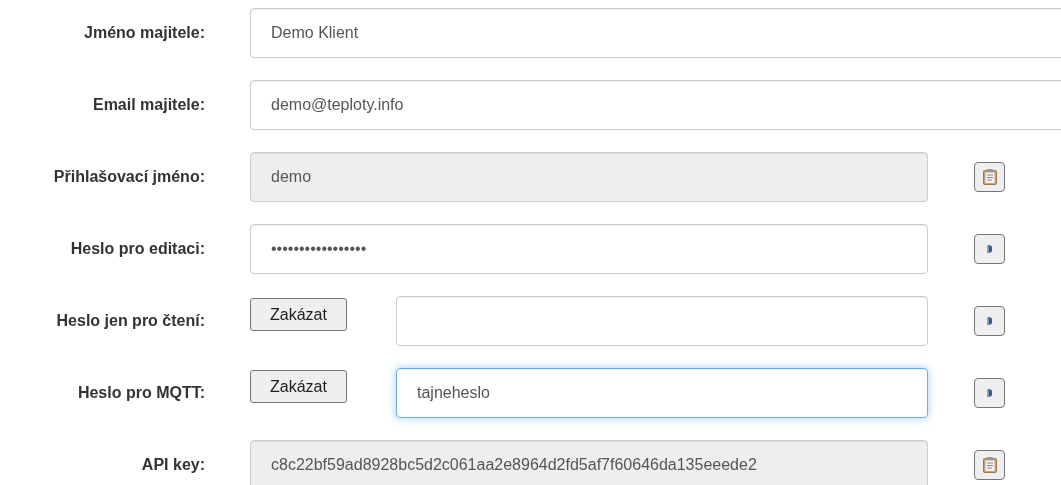 The height and width of the screenshot is (485, 1061). Describe the element at coordinates (144, 33) in the screenshot. I see `field-label: Jméno majitele:` at that location.